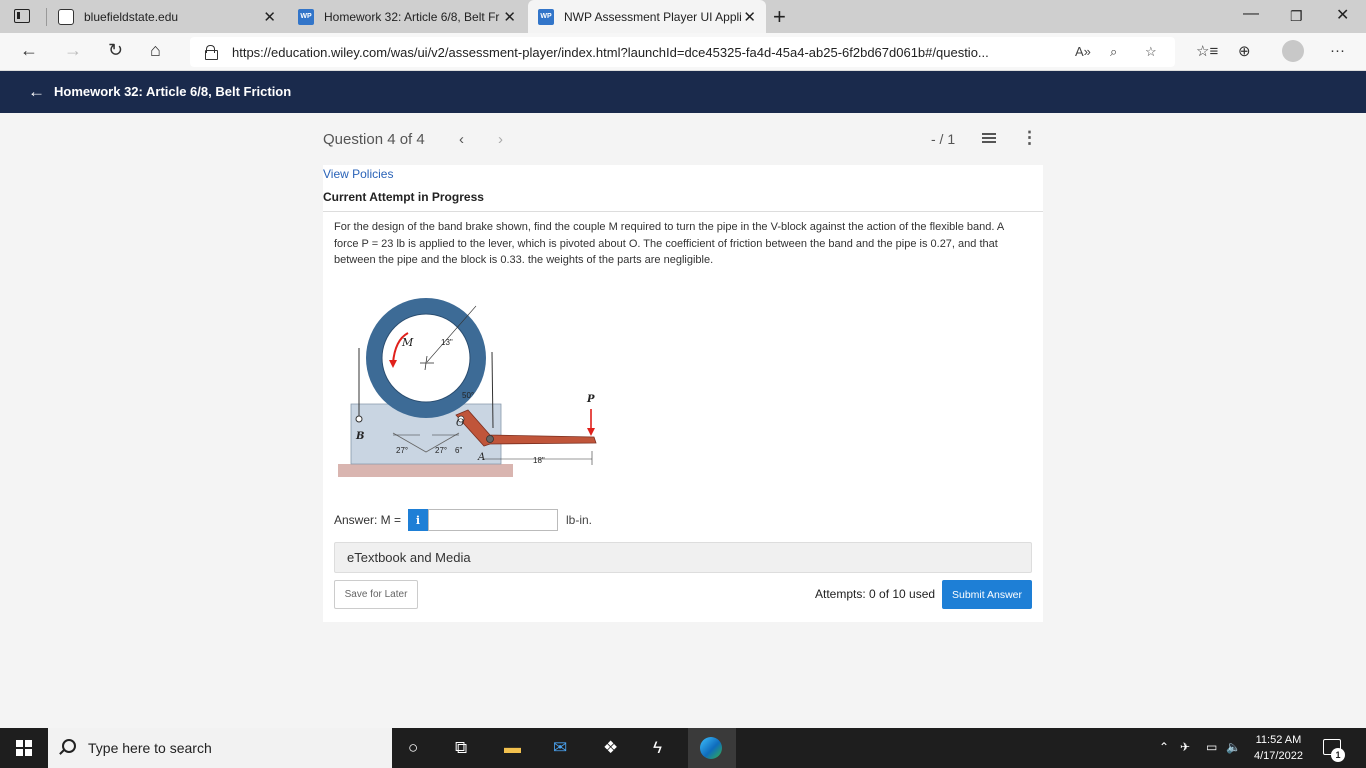 The width and height of the screenshot is (1366, 768). What do you see at coordinates (359, 436) in the screenshot?
I see `label-b: B` at bounding box center [359, 436].